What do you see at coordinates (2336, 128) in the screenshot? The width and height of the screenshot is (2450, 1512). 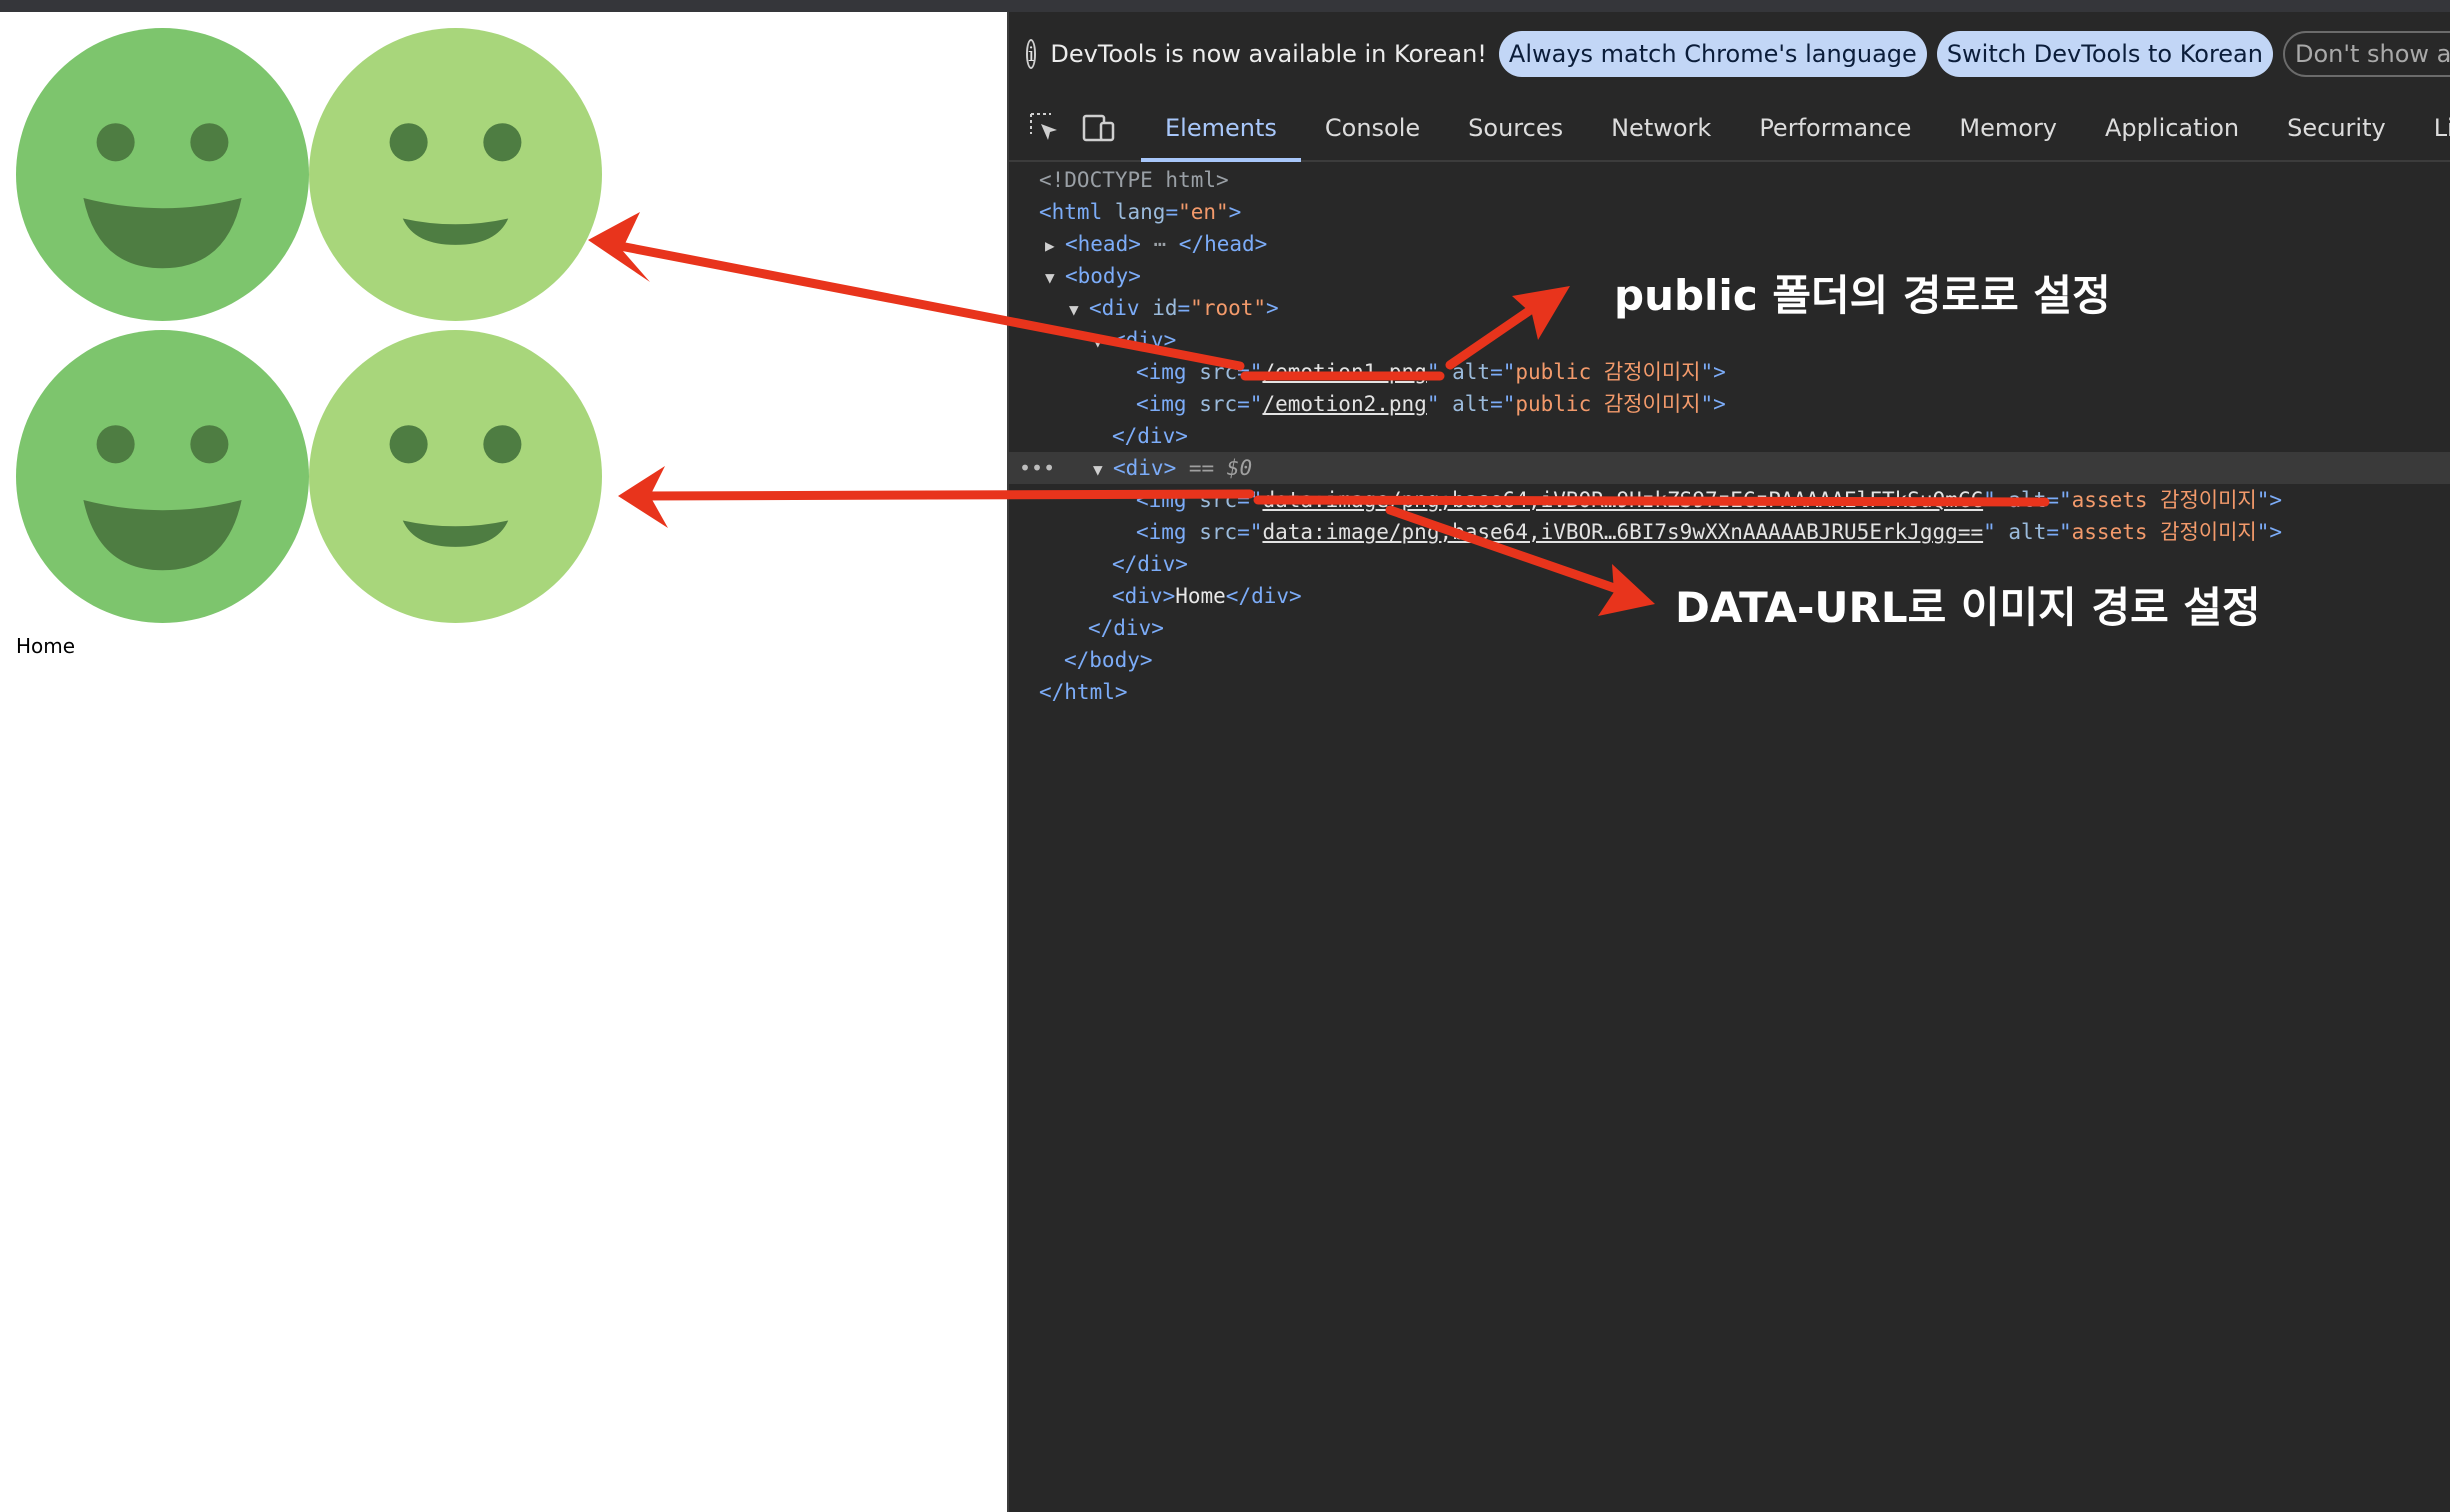 I see `tab-security: Security` at bounding box center [2336, 128].